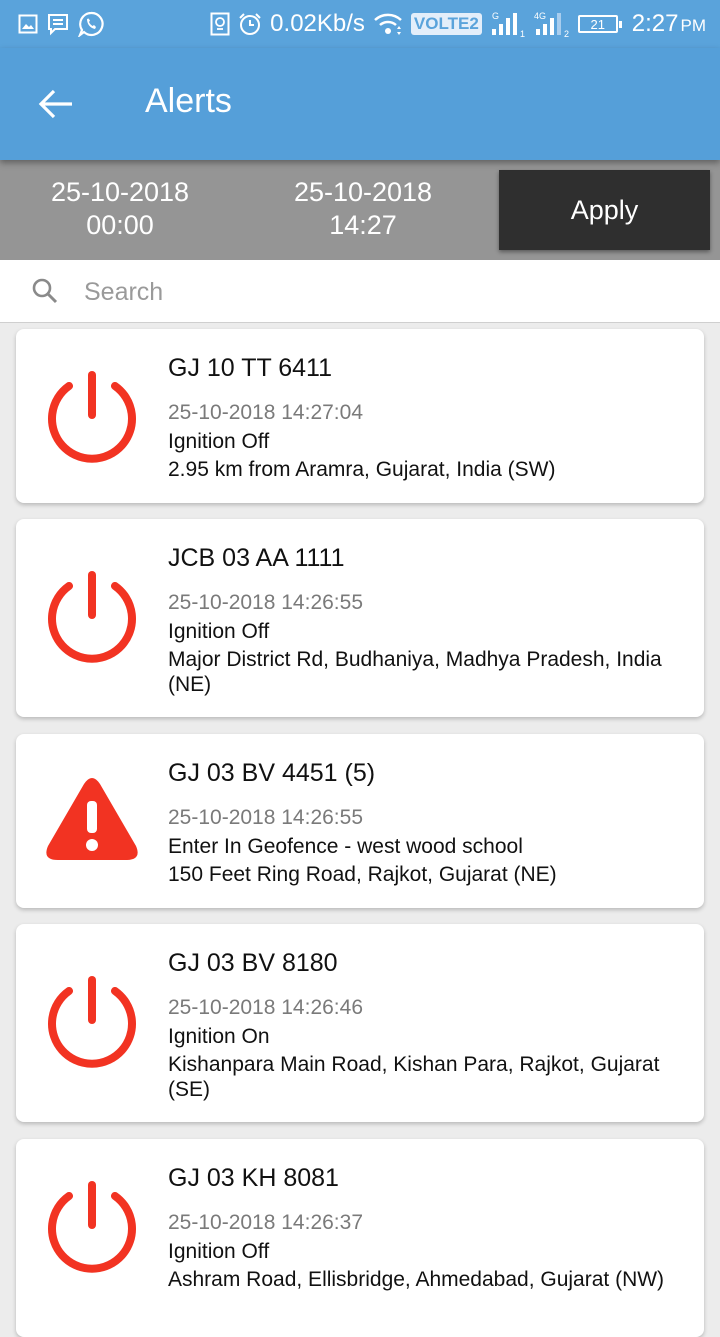 This screenshot has height=1337, width=720. I want to click on arrow-left-icon, so click(55, 104).